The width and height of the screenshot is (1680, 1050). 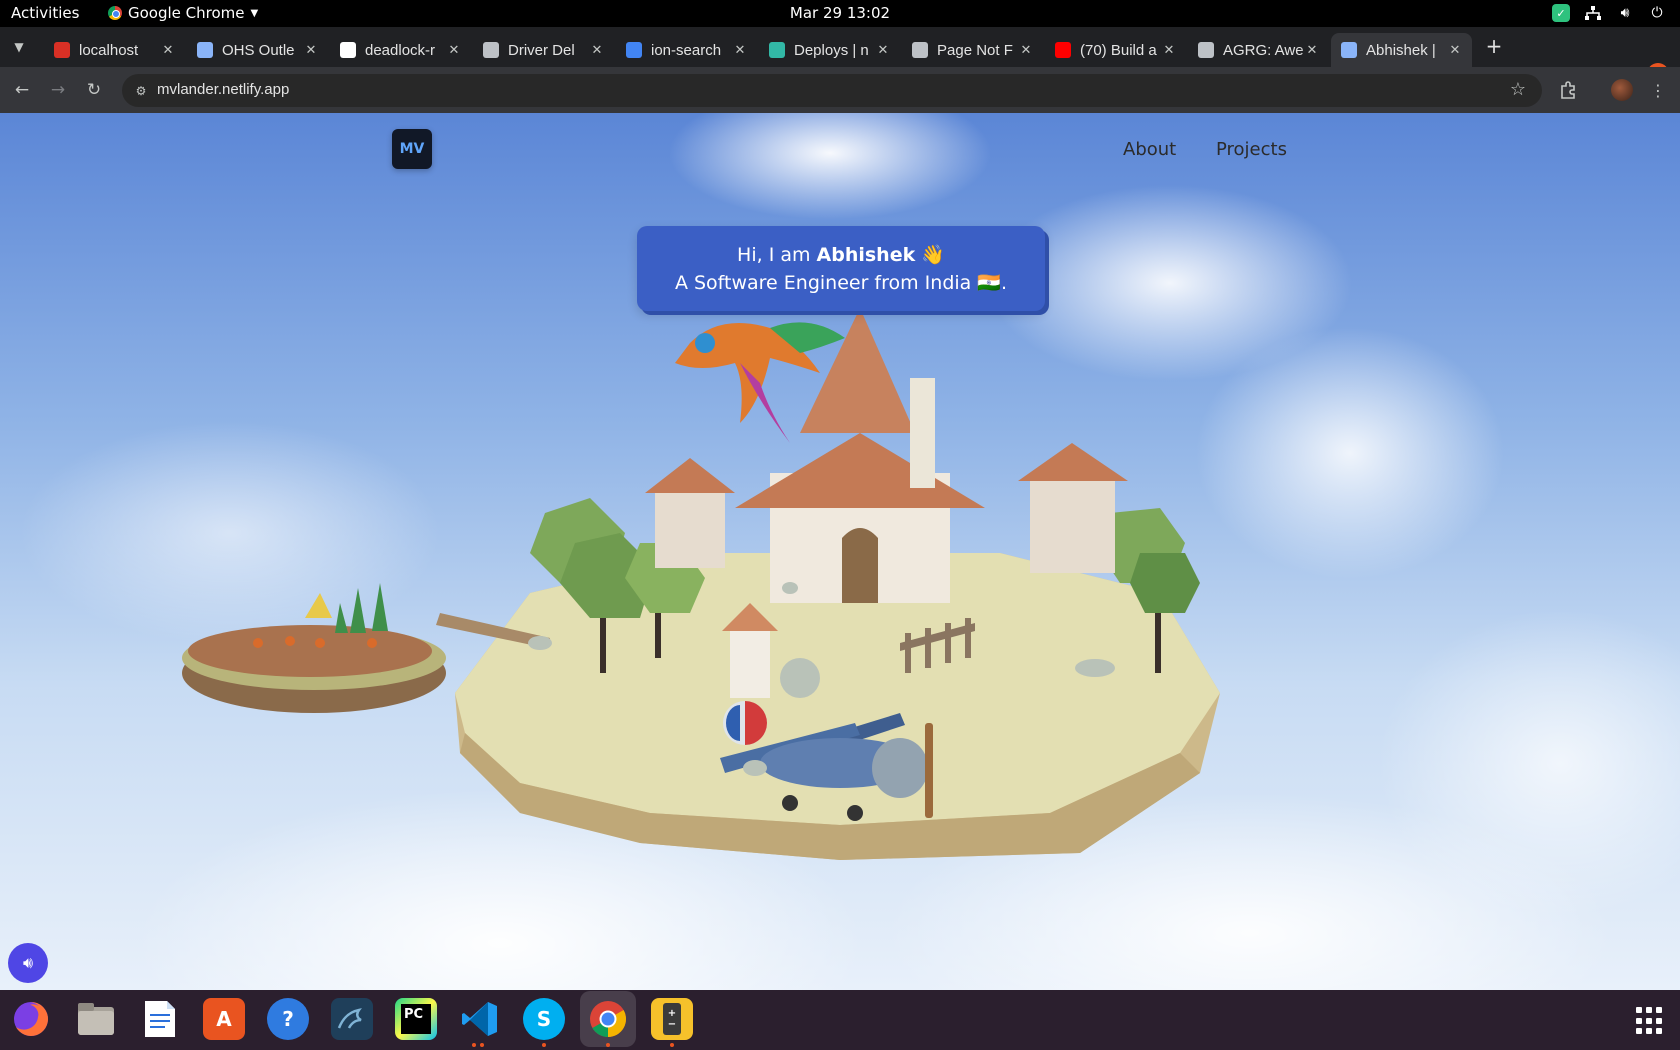 What do you see at coordinates (96, 1019) in the screenshot?
I see `files-icon` at bounding box center [96, 1019].